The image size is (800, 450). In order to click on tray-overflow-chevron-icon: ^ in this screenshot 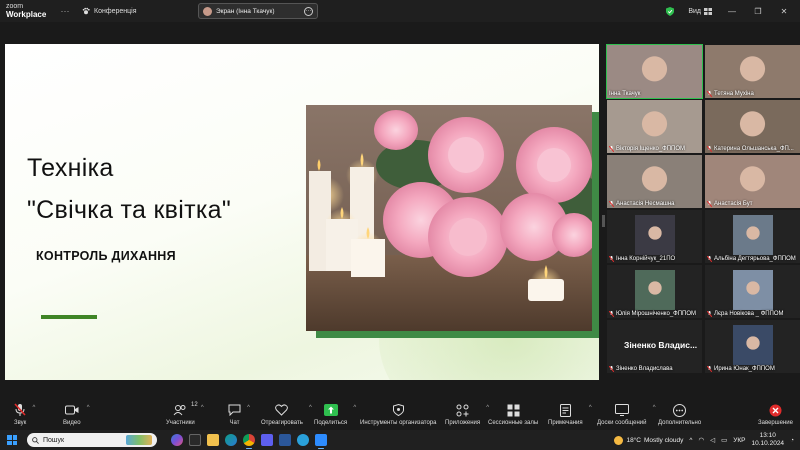, I will do `click(690, 440)`.